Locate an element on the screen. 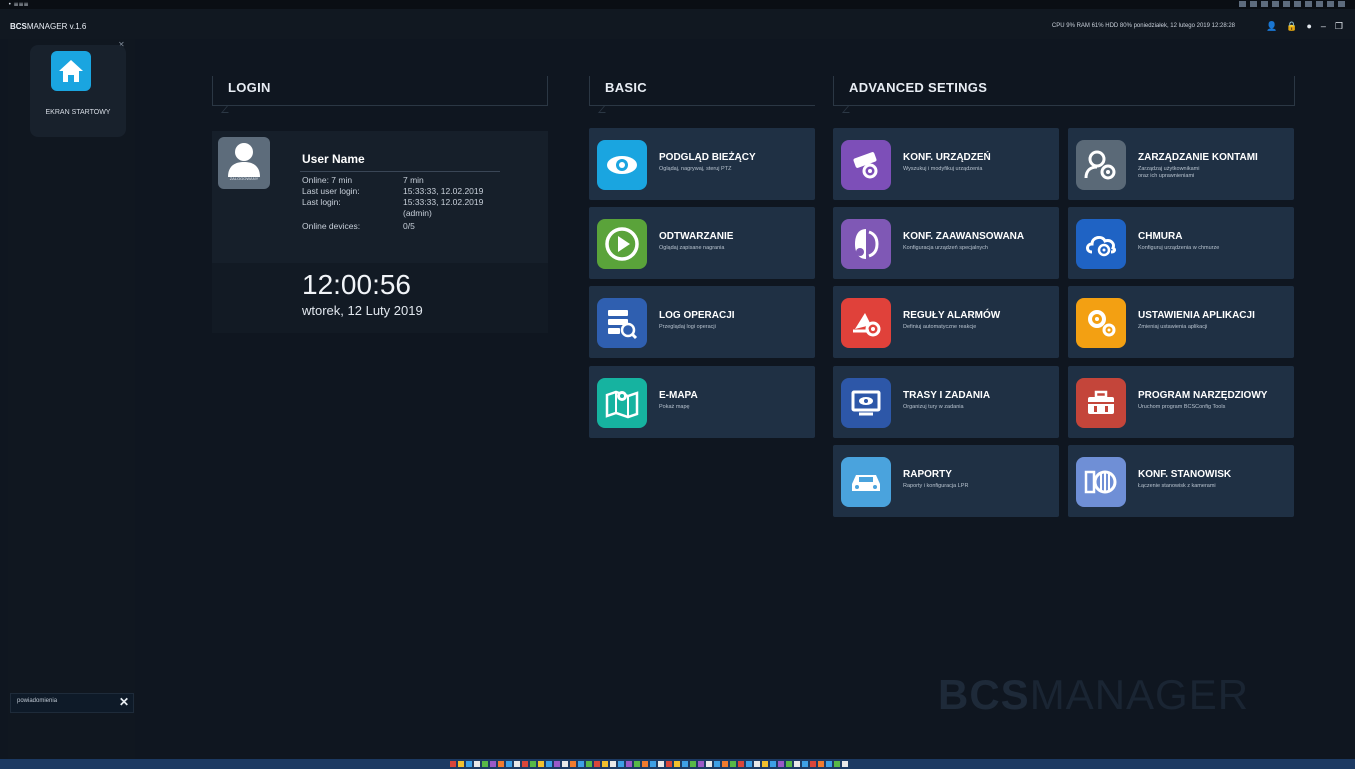 The width and height of the screenshot is (1355, 769). gears-icon is located at coordinates (1101, 323).